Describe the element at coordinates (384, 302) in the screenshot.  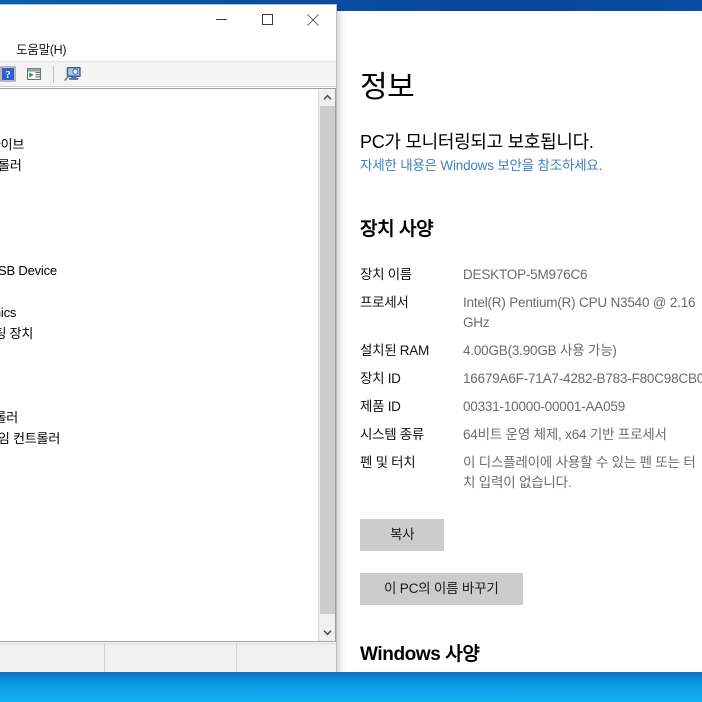
I see `spec-label-processor: 프로세서` at that location.